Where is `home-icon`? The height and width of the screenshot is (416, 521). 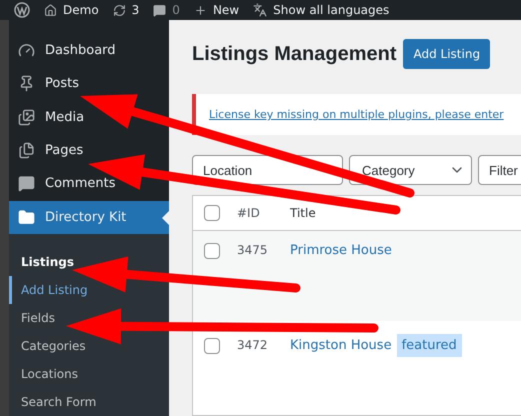 home-icon is located at coordinates (50, 10).